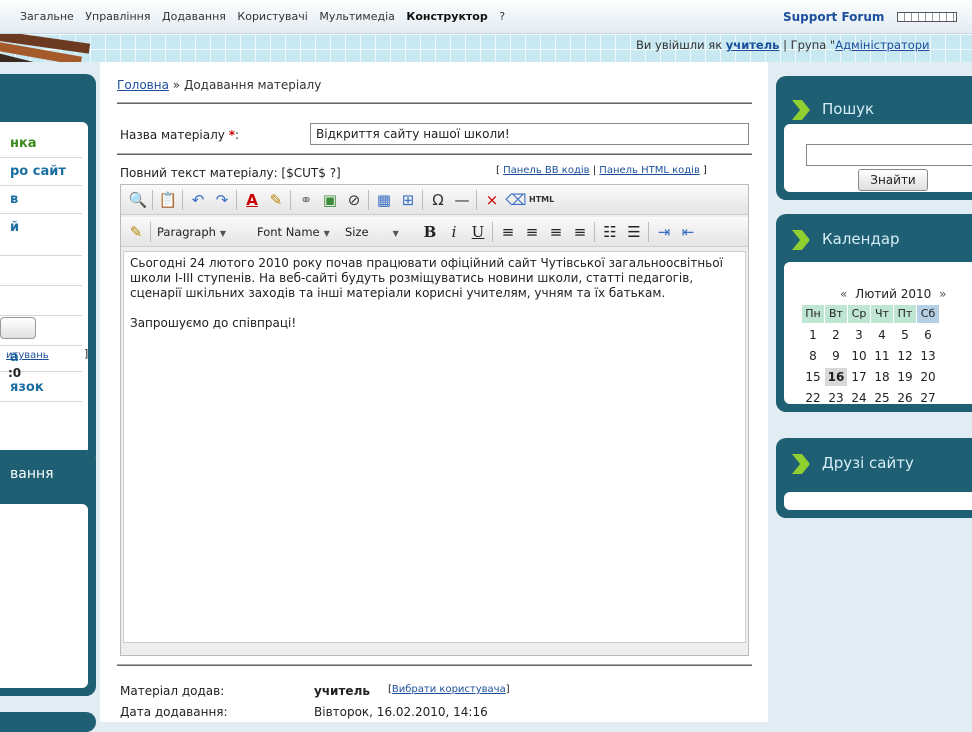  I want to click on horizontal-rule-icon: —, so click(462, 200).